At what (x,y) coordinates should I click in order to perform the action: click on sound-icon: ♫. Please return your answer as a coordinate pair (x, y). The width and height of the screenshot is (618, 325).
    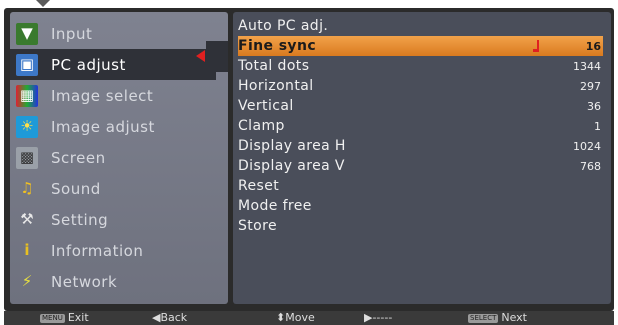
    Looking at the image, I should click on (27, 188).